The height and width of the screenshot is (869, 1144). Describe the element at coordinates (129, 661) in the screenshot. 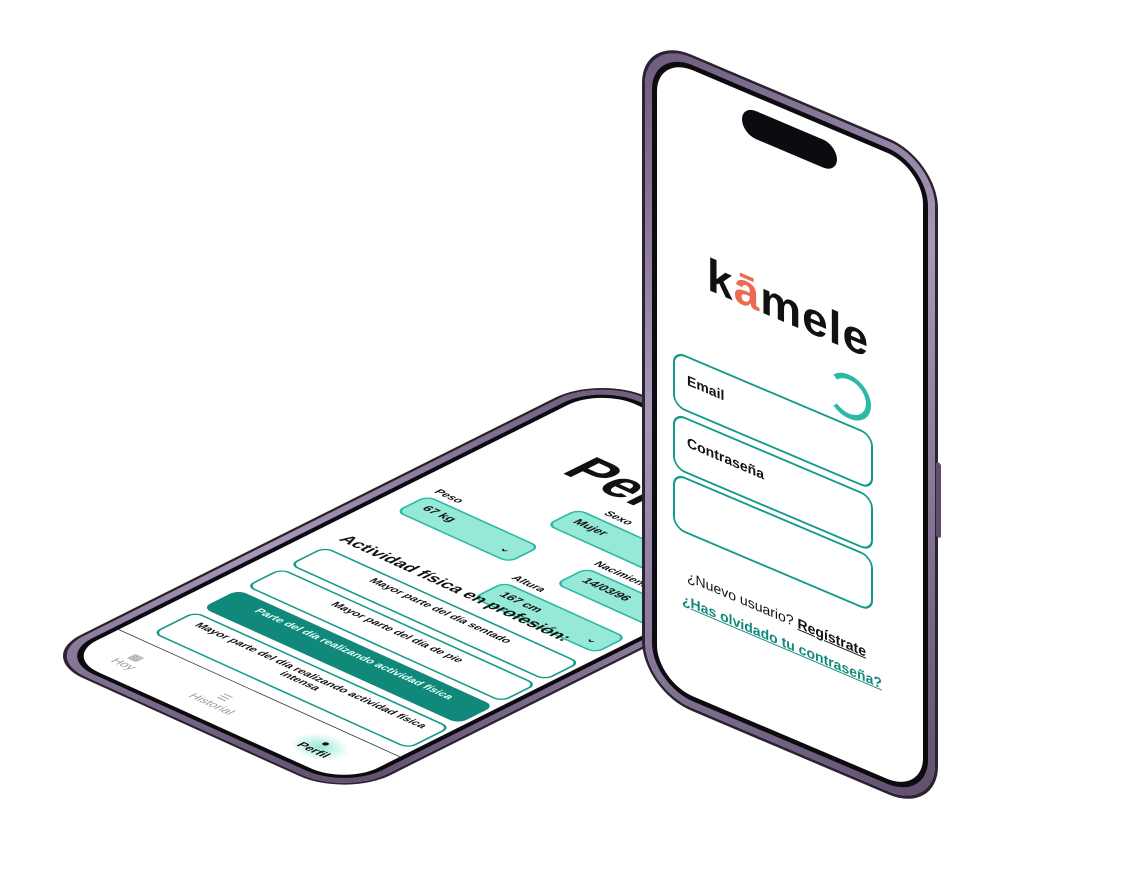

I see `nav-hoy: ▦ Hoy` at that location.